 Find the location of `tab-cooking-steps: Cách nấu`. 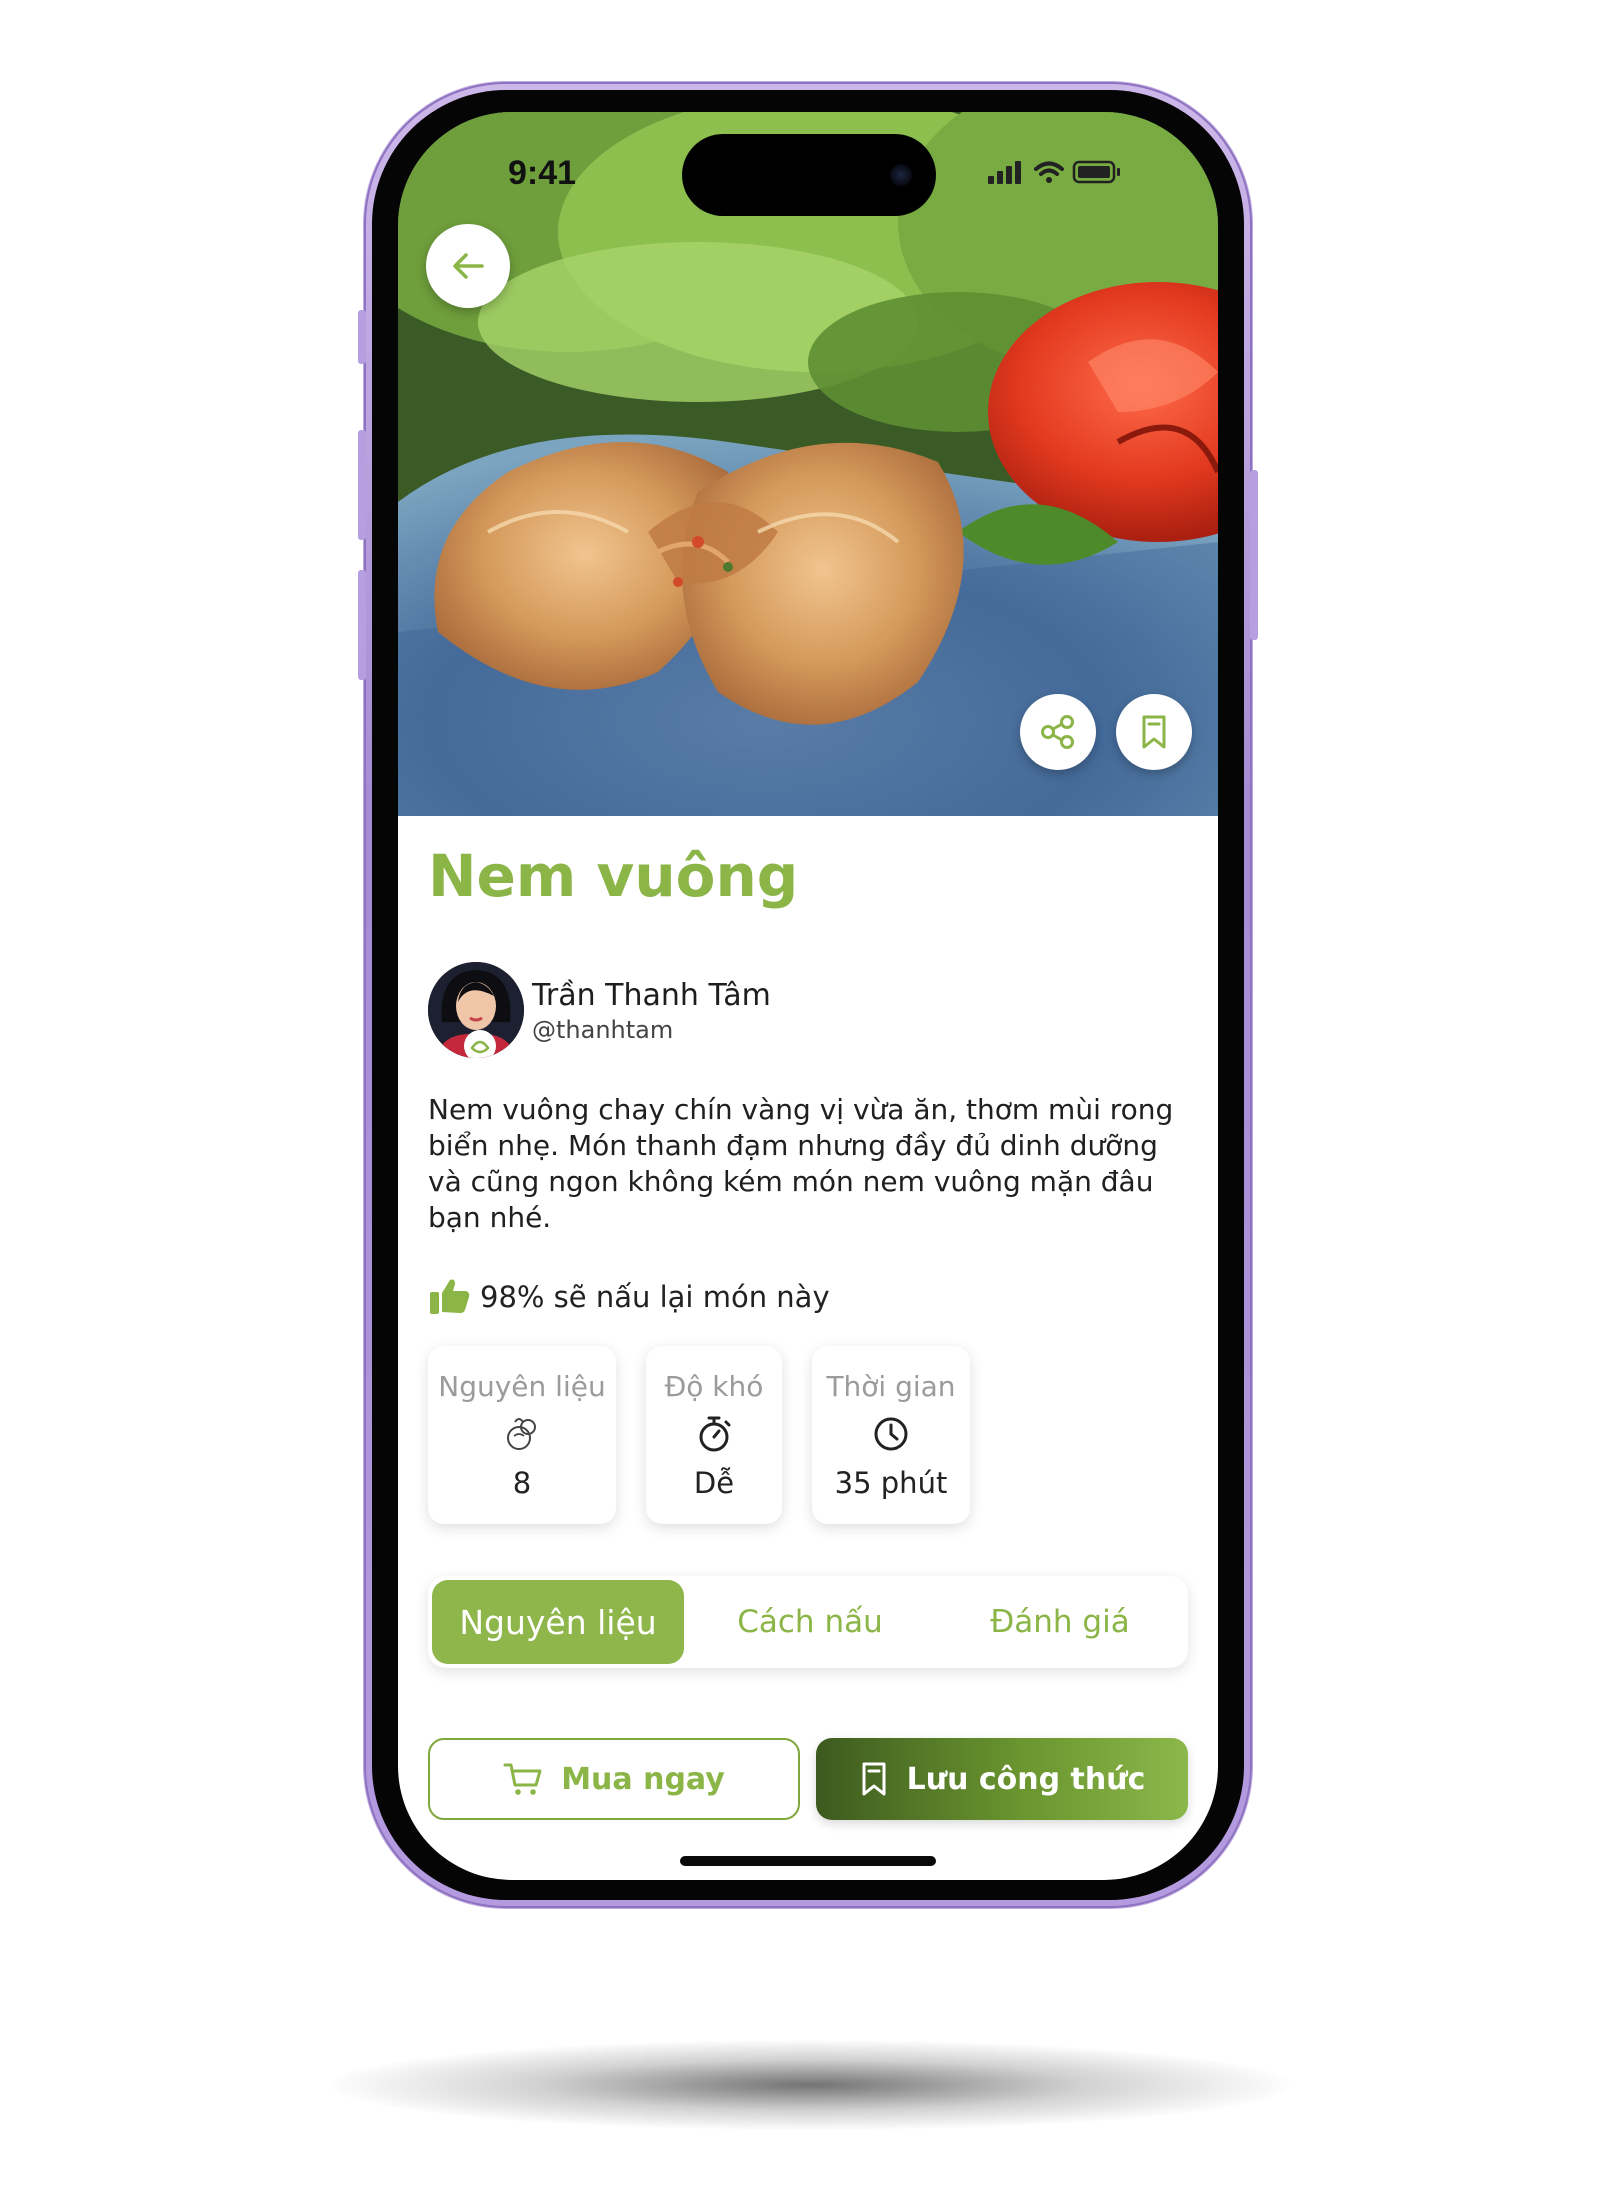

tab-cooking-steps: Cách nấu is located at coordinates (810, 1622).